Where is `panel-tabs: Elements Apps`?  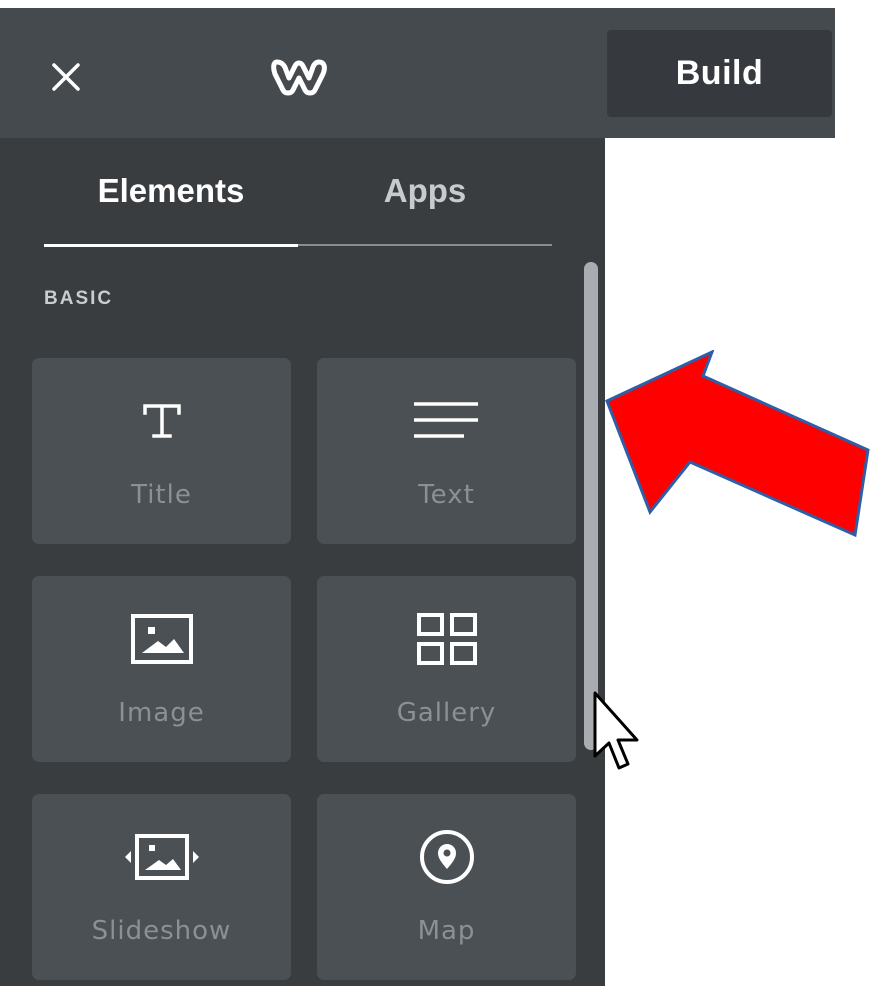
panel-tabs: Elements Apps is located at coordinates (298, 192).